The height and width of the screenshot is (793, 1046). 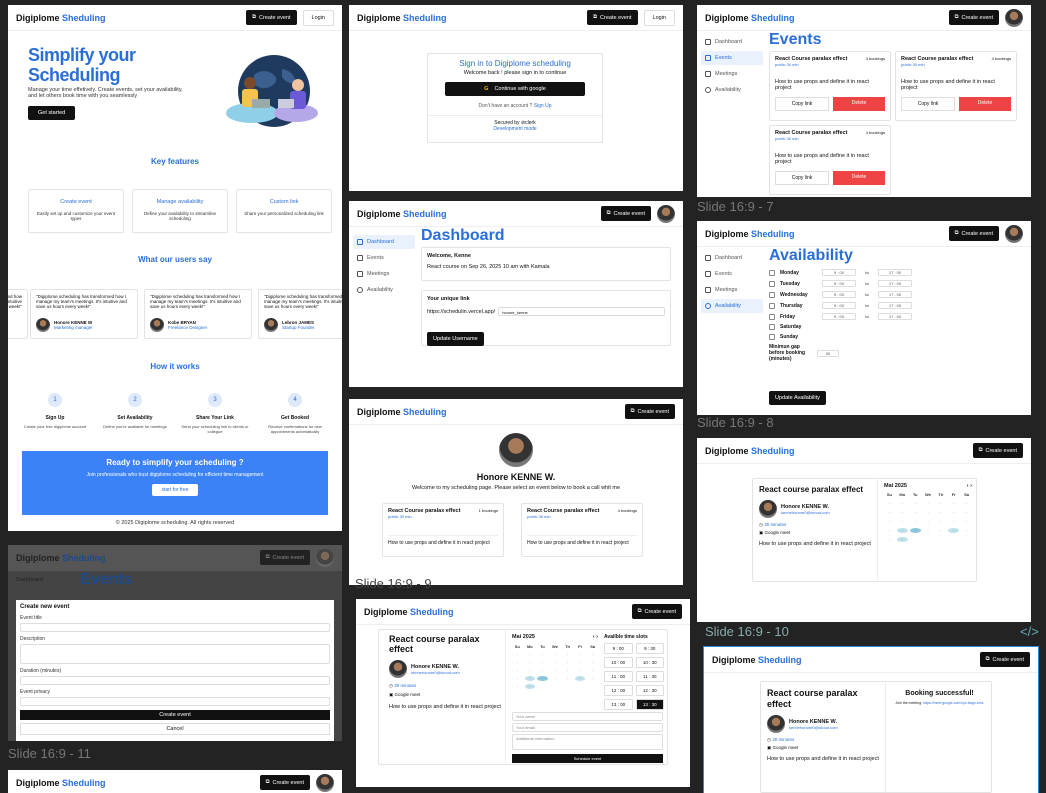 What do you see at coordinates (649, 662) in the screenshot?
I see `time-slot: 10 : 30` at bounding box center [649, 662].